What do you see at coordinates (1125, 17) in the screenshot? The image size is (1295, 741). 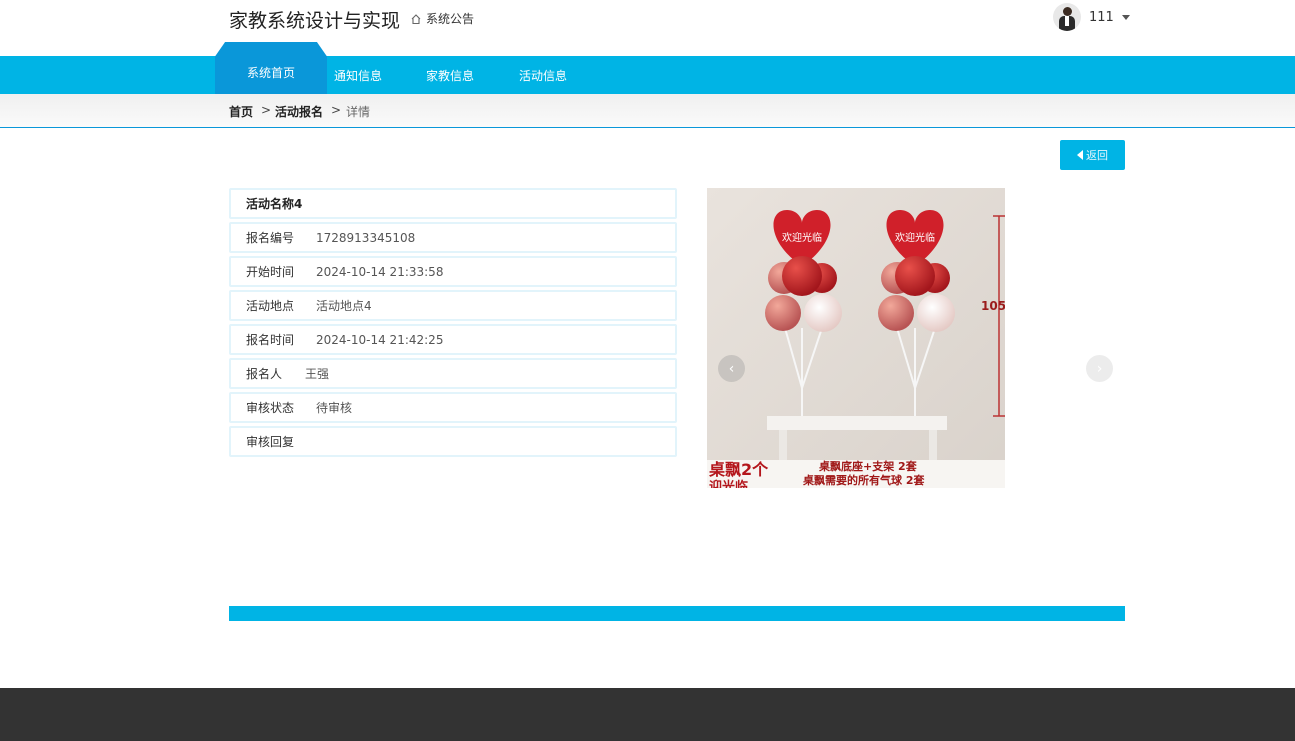 I see `chevron-down-icon` at bounding box center [1125, 17].